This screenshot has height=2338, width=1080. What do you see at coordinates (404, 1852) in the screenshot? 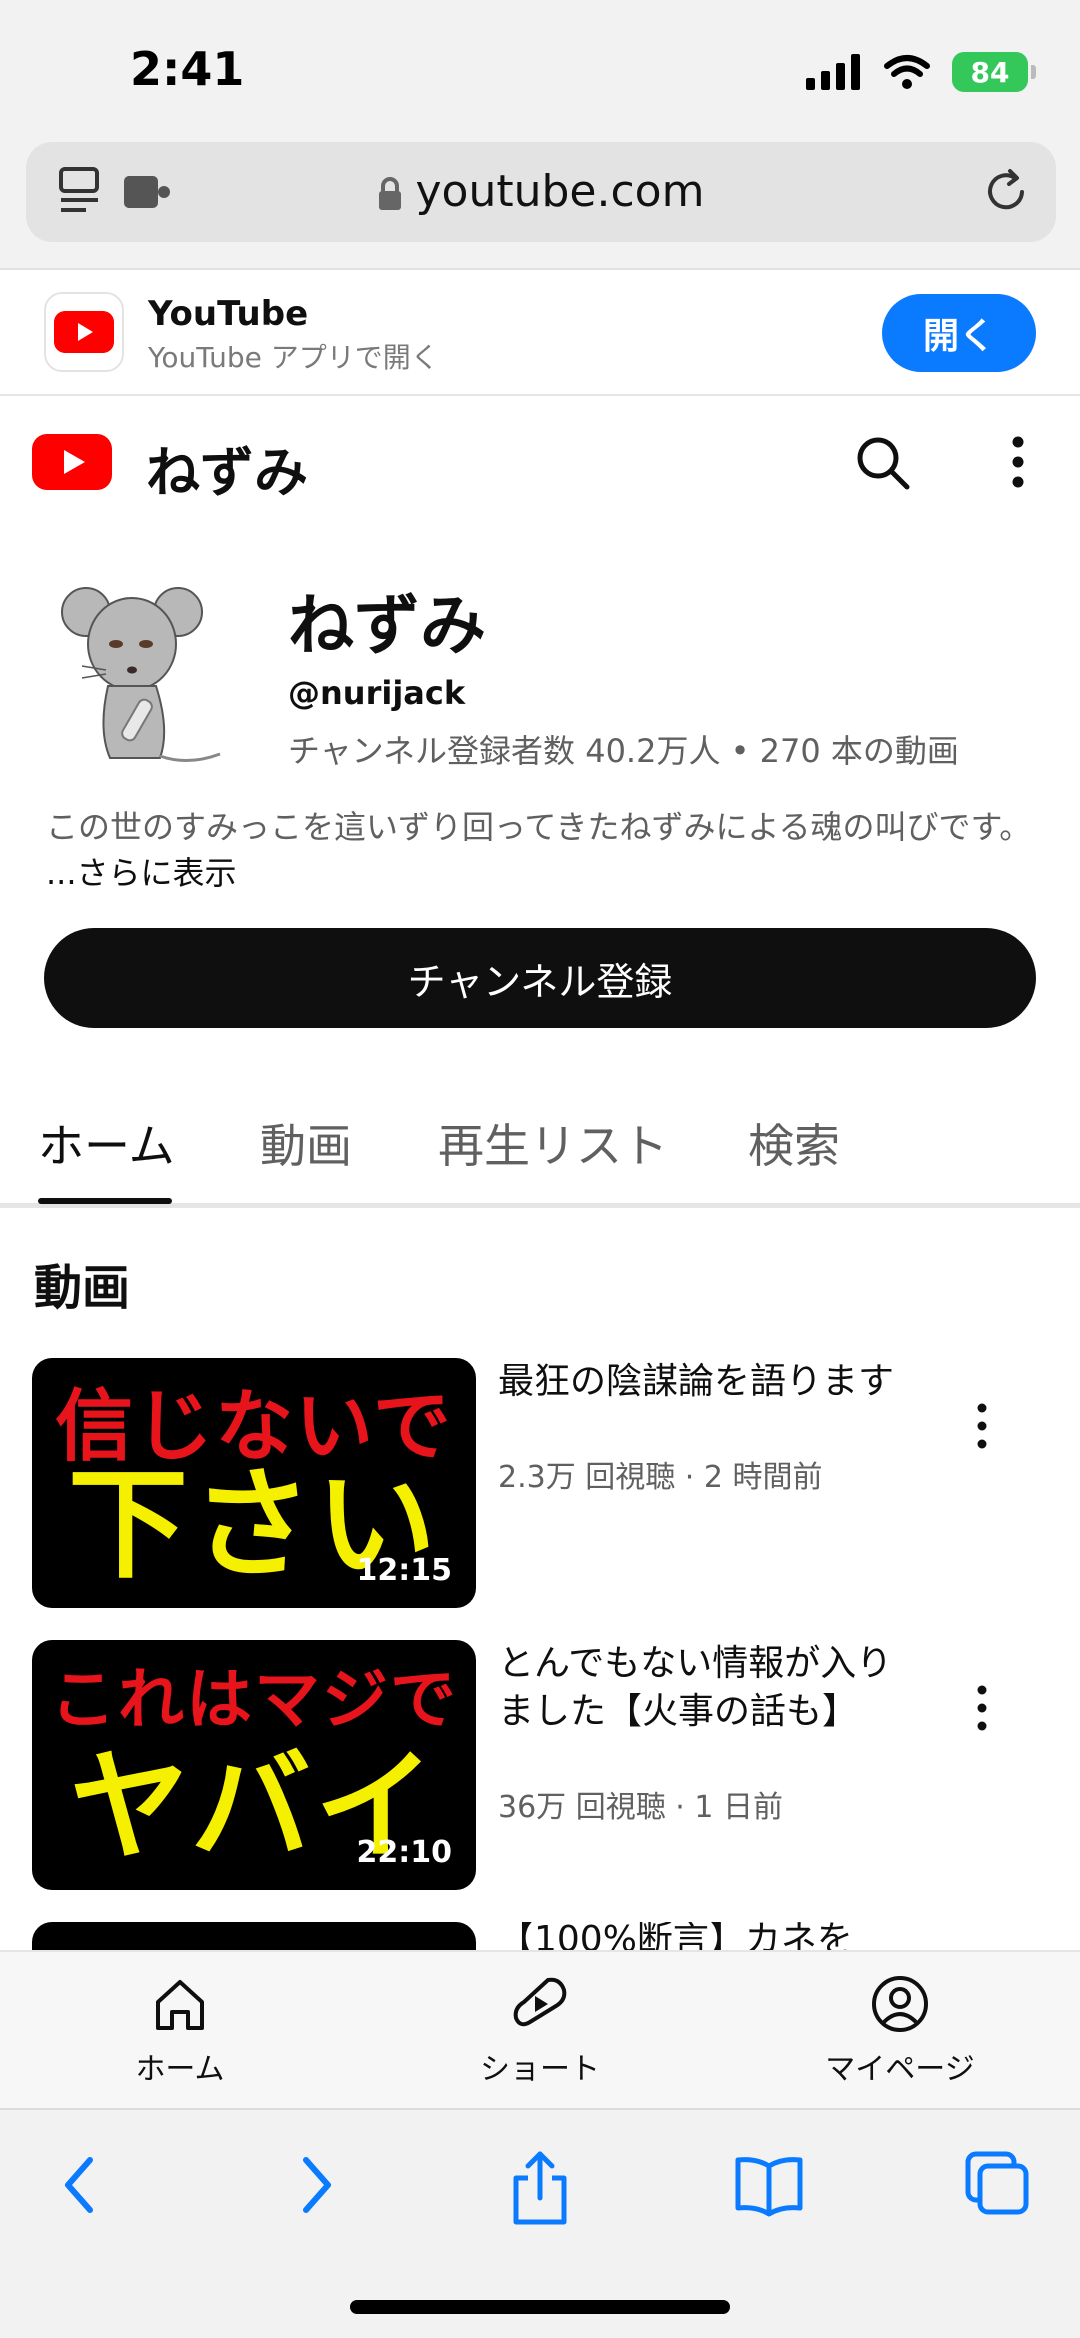
I see `video-duration: 22:10` at bounding box center [404, 1852].